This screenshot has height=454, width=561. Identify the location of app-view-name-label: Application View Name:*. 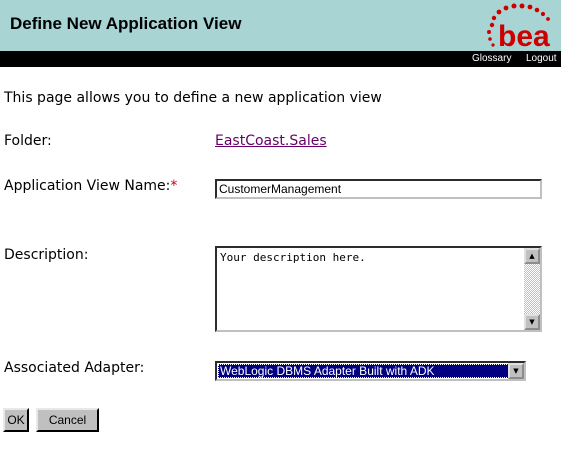
(90, 186).